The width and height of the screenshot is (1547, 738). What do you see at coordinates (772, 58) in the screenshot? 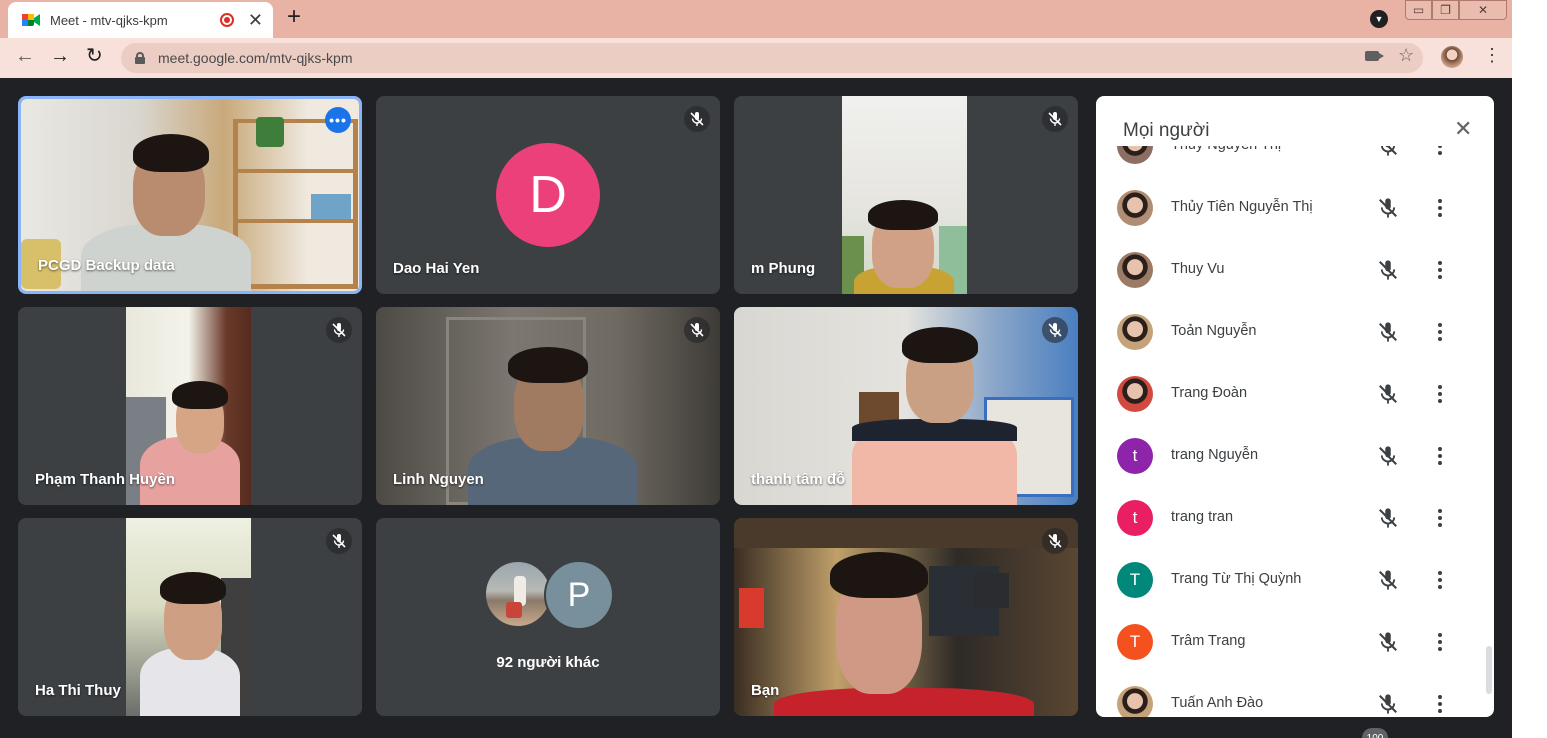
I see `address-bar: meet.google.com/mtv-qjks-kpm` at bounding box center [772, 58].